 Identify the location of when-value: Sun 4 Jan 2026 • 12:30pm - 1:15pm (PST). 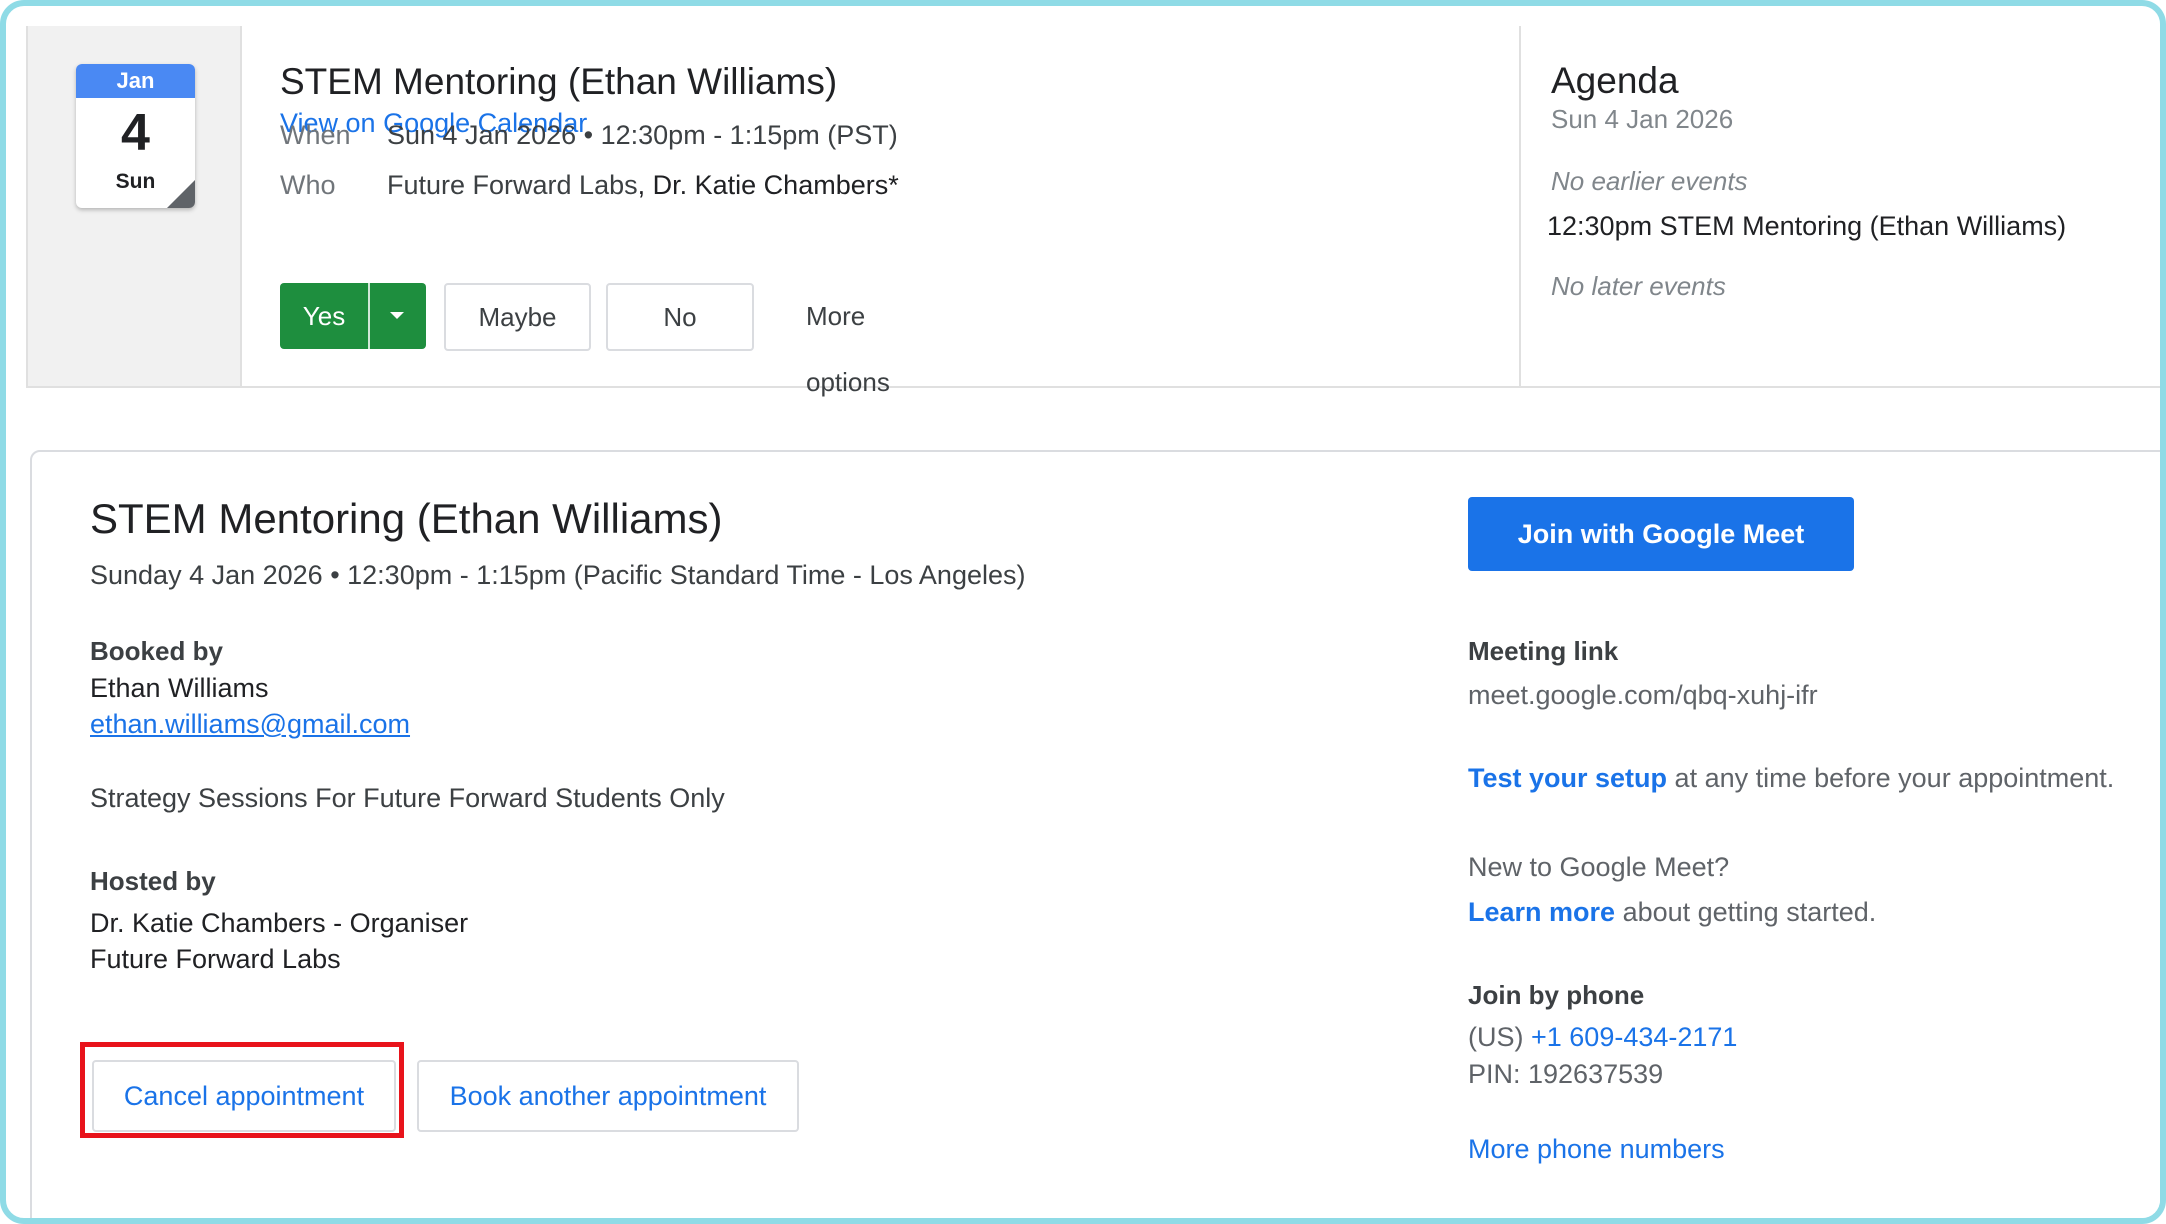
(642, 135).